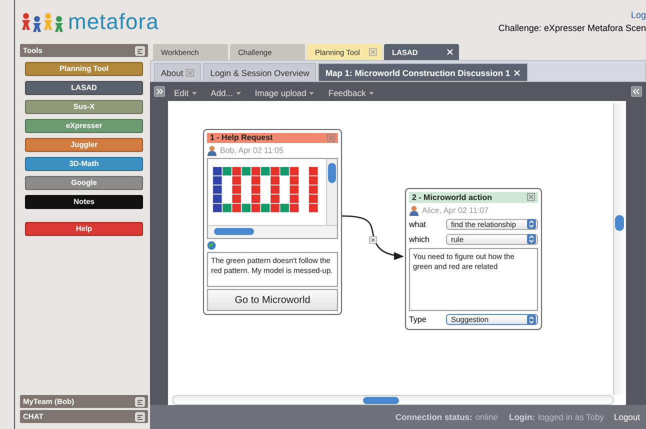 The image size is (646, 429). Describe the element at coordinates (43, 22) in the screenshot. I see `logo-icon` at that location.